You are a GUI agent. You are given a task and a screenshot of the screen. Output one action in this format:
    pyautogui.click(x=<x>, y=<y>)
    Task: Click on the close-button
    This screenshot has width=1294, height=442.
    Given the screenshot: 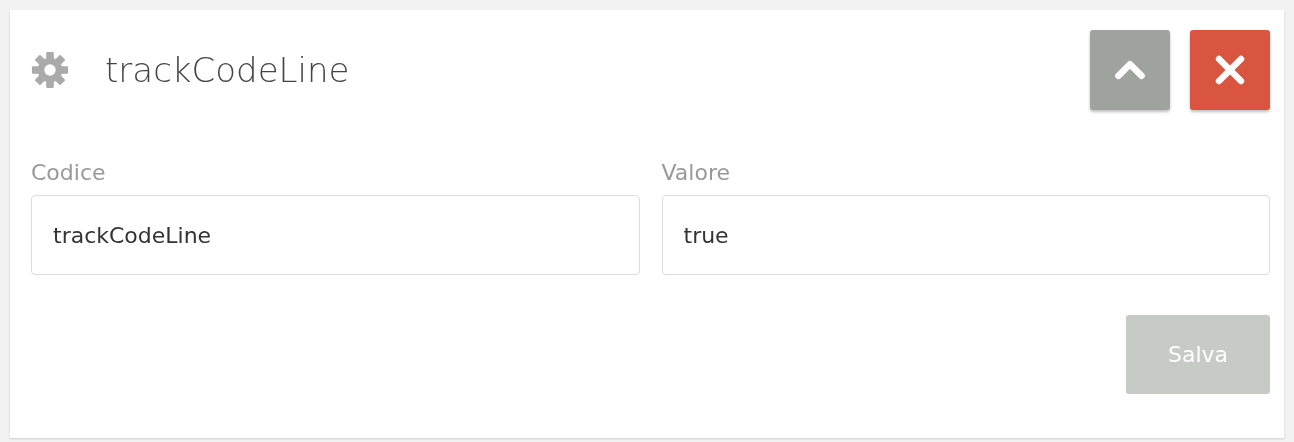 What is the action you would take?
    pyautogui.click(x=1230, y=70)
    